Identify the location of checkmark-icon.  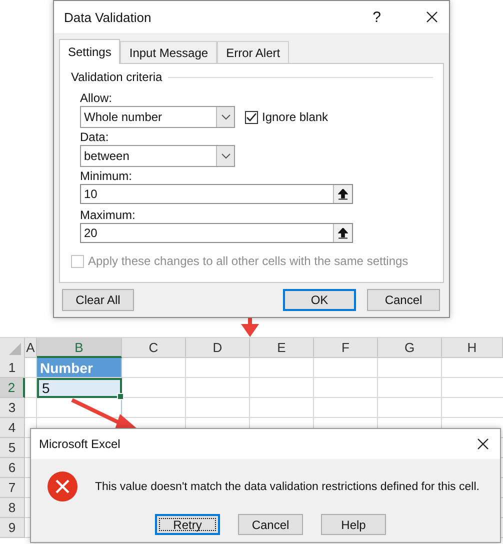
(251, 117).